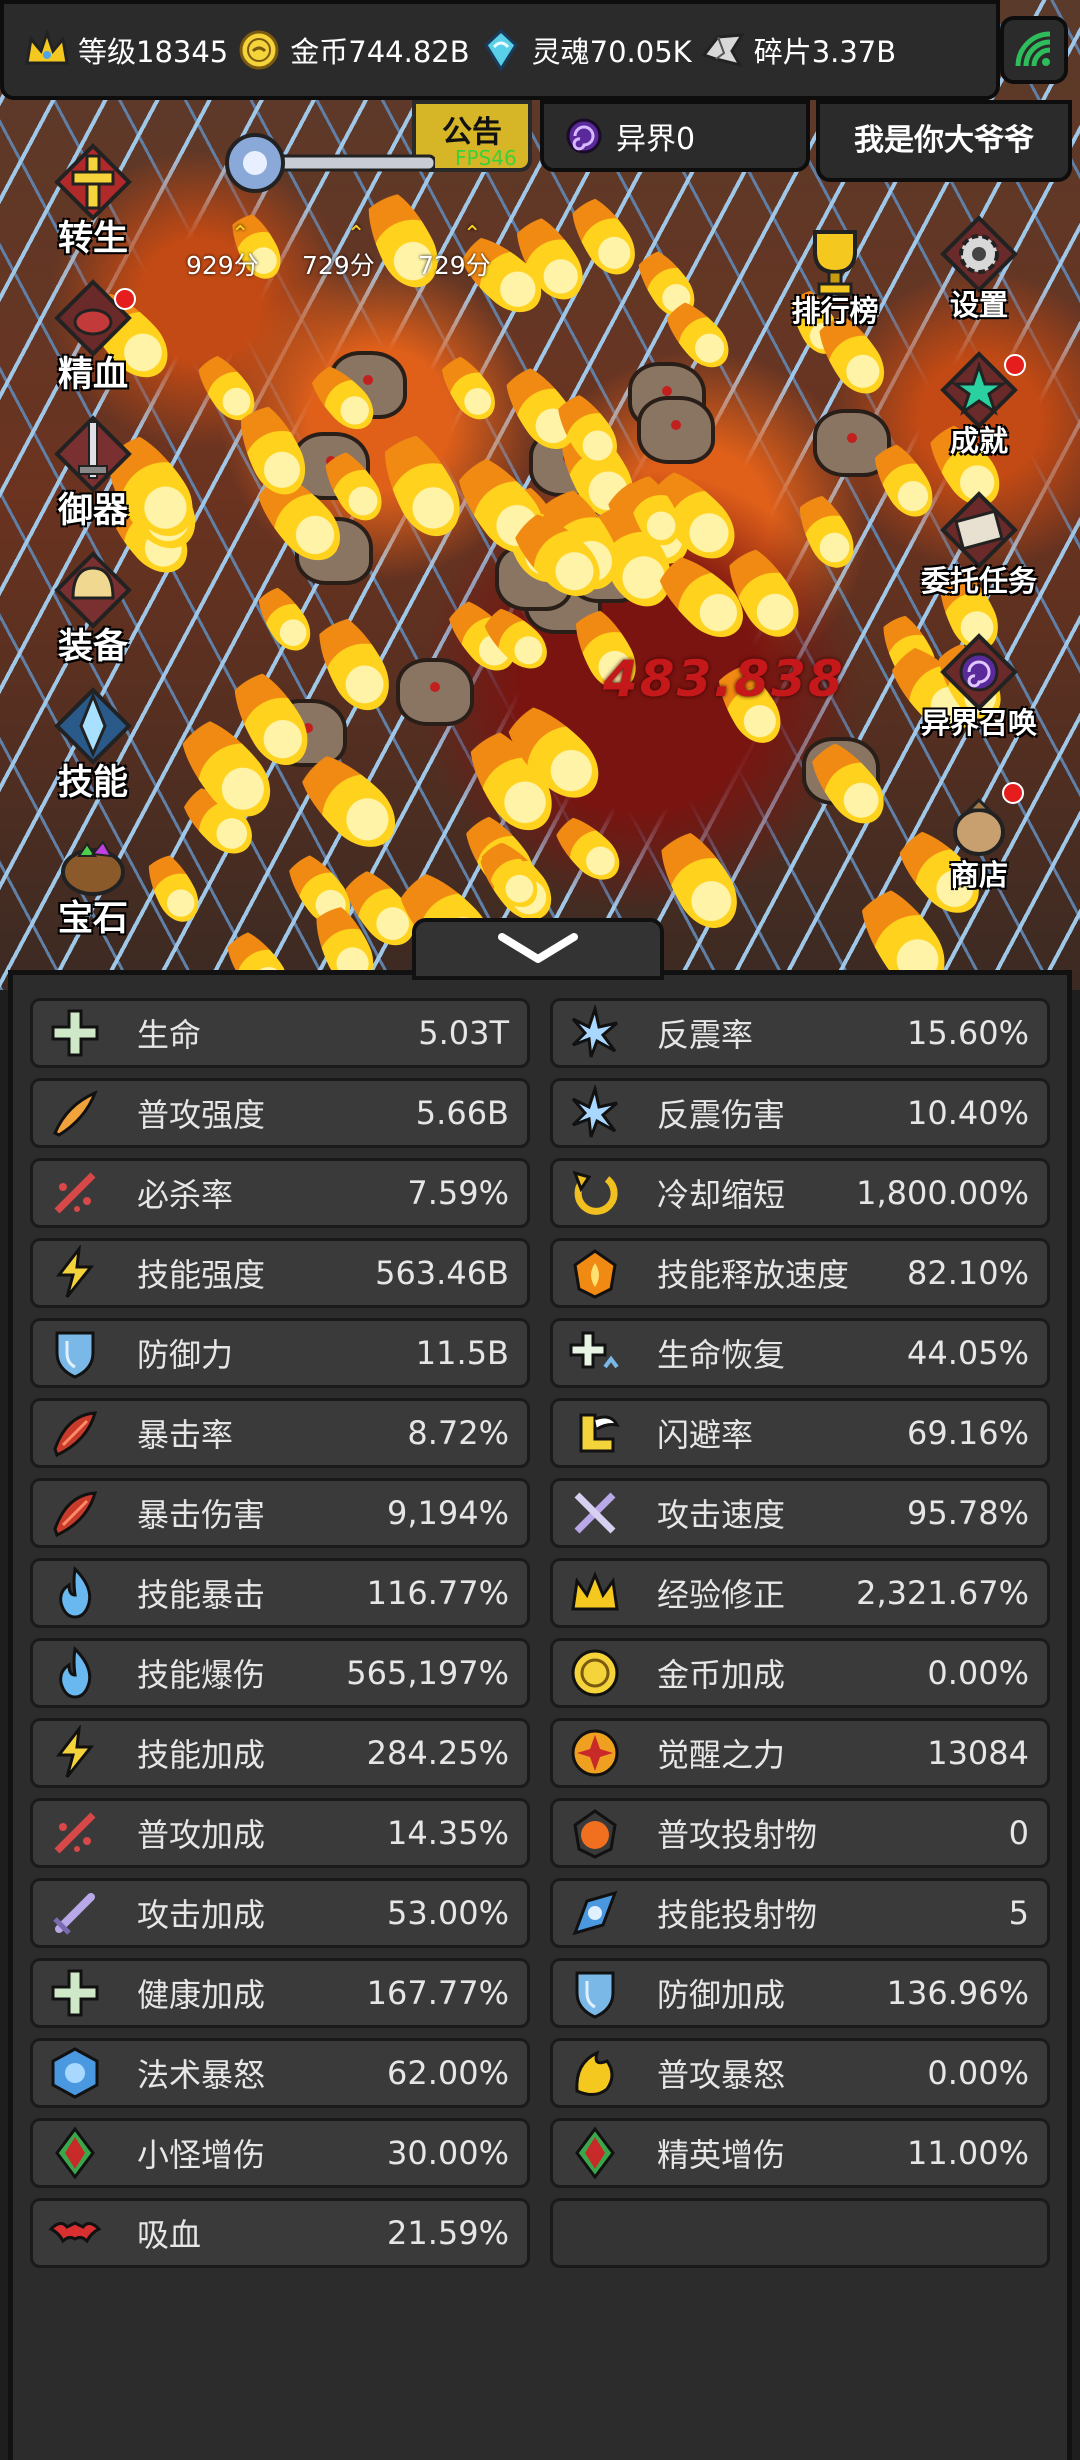 The height and width of the screenshot is (2460, 1080). I want to click on chevron-down-icon, so click(538, 948).